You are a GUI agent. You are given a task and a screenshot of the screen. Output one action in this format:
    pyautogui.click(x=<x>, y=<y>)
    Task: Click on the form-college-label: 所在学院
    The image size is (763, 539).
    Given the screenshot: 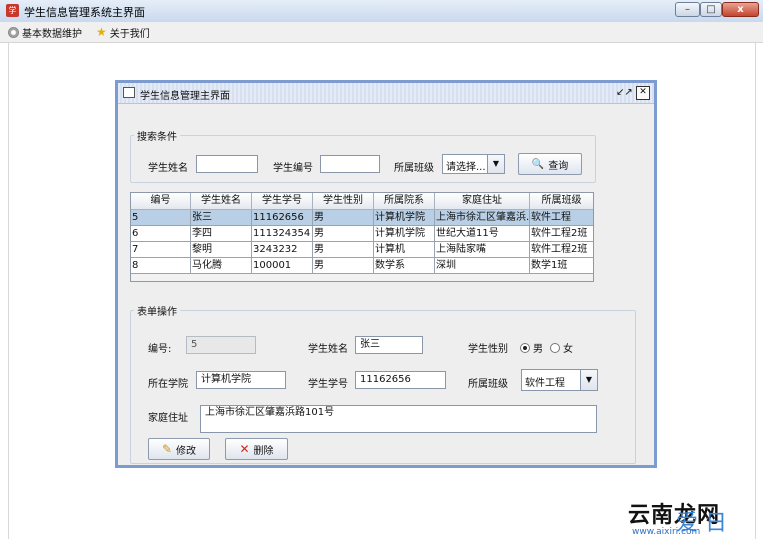 What is the action you would take?
    pyautogui.click(x=168, y=384)
    